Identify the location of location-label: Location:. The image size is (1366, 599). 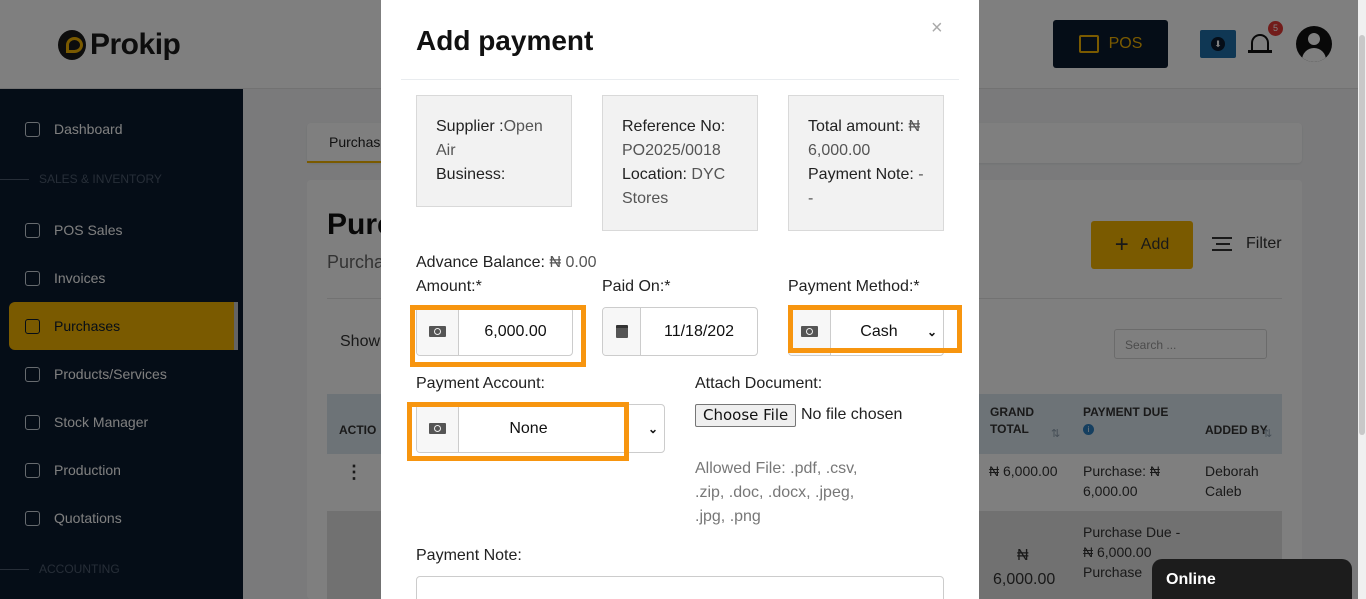
(654, 174).